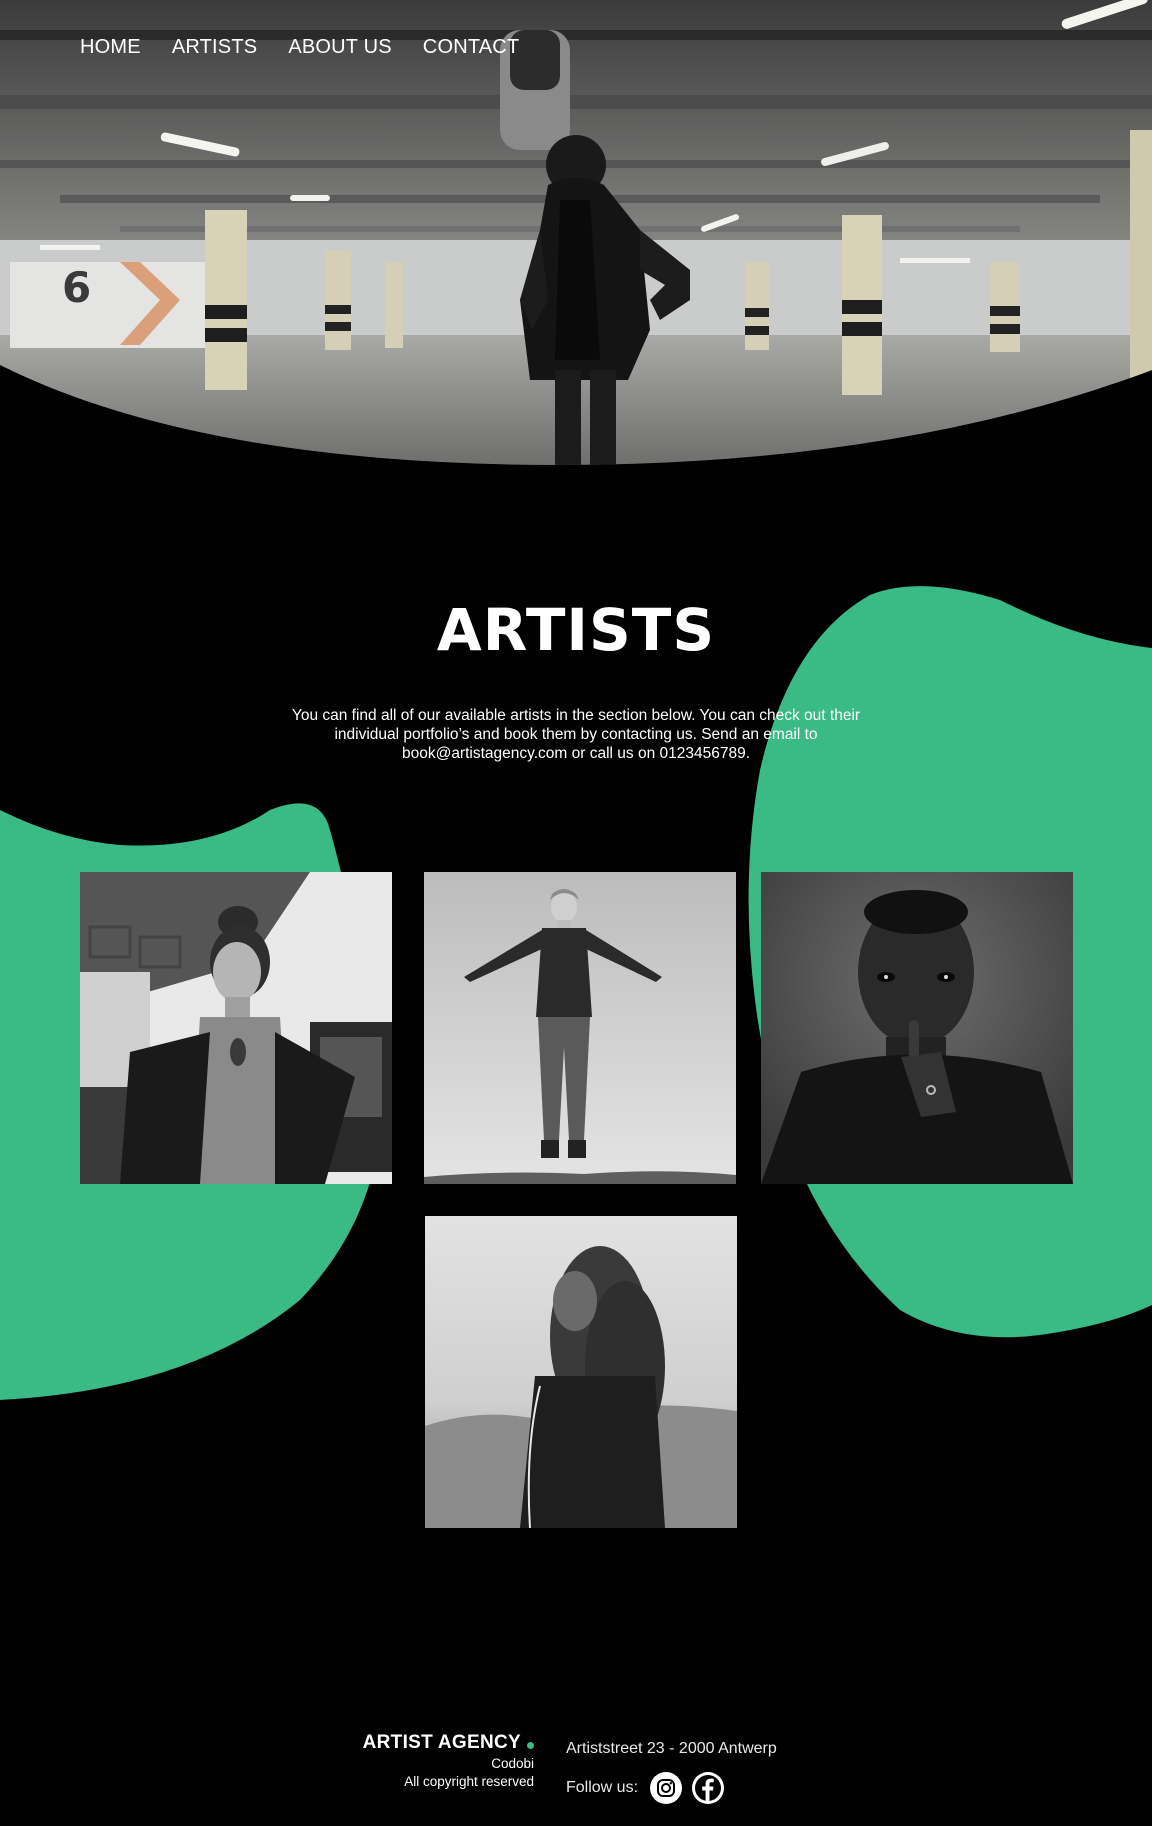 The image size is (1152, 1826). What do you see at coordinates (708, 1788) in the screenshot?
I see `facebook-icon` at bounding box center [708, 1788].